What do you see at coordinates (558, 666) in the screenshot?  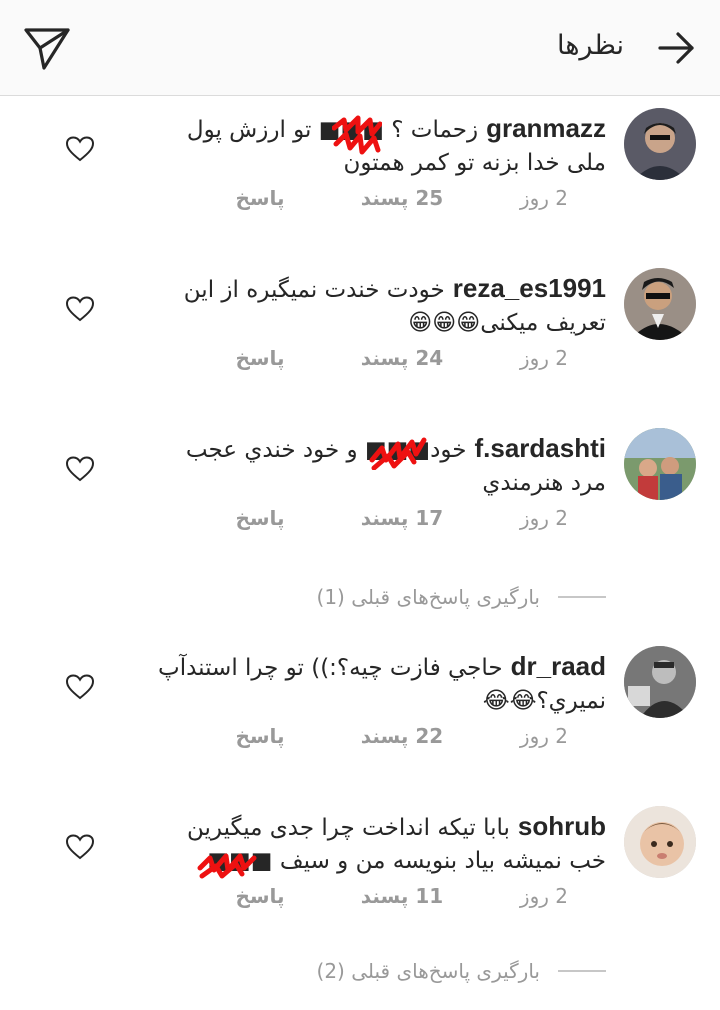 I see `comment-username: dr_raad` at bounding box center [558, 666].